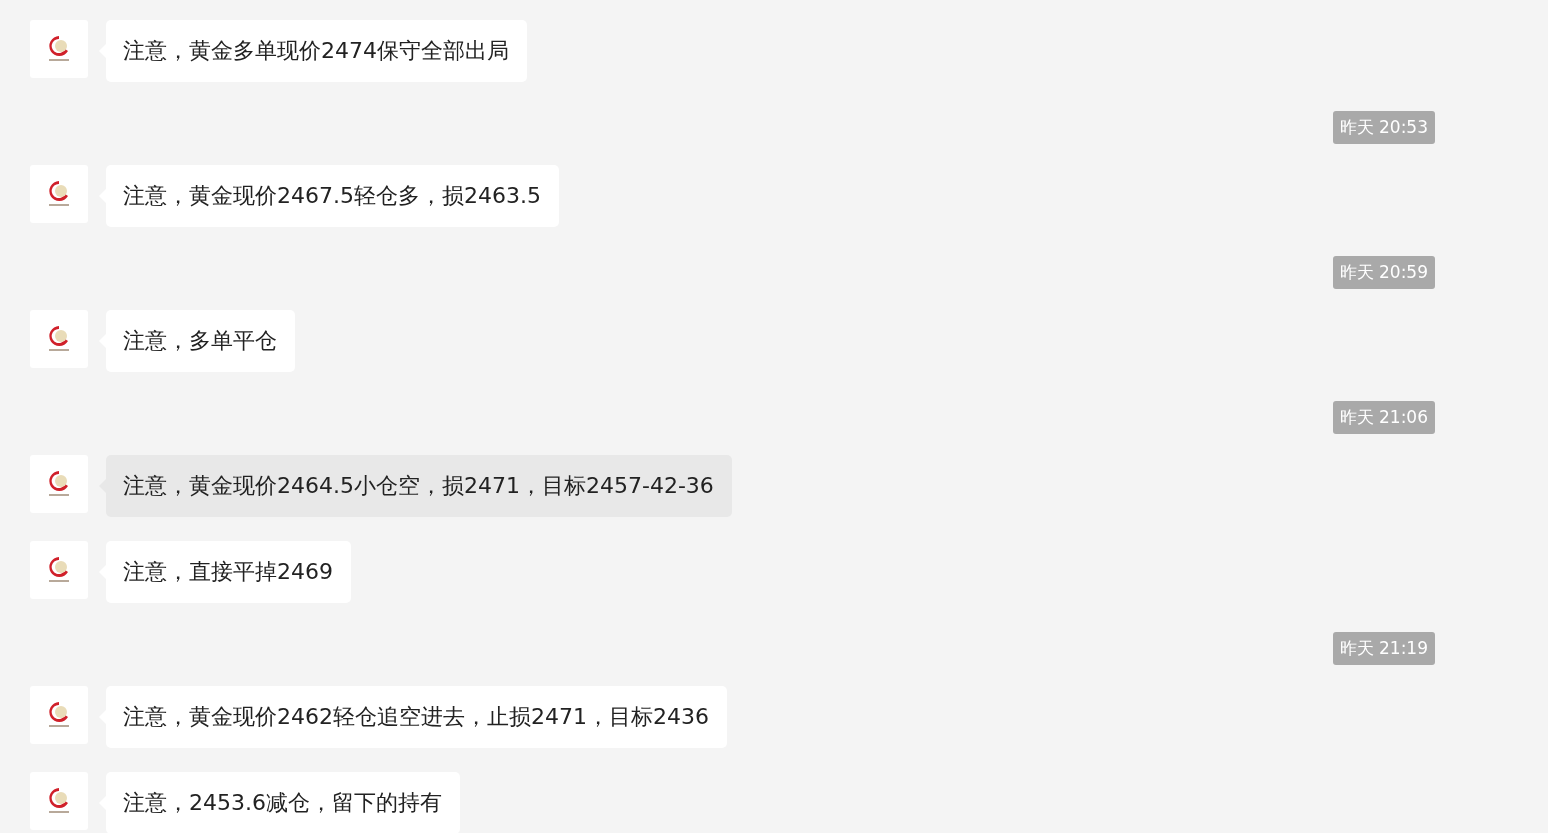 The height and width of the screenshot is (833, 1548). I want to click on message-bubble: 注意，2453.6减仓，留下的持有, so click(283, 802).